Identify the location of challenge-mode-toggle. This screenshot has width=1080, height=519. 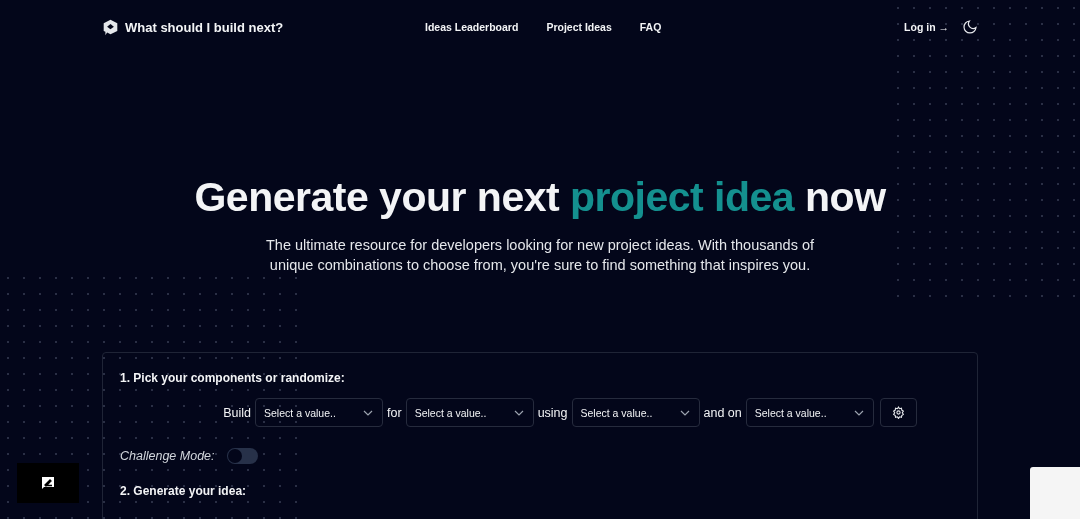
(242, 456).